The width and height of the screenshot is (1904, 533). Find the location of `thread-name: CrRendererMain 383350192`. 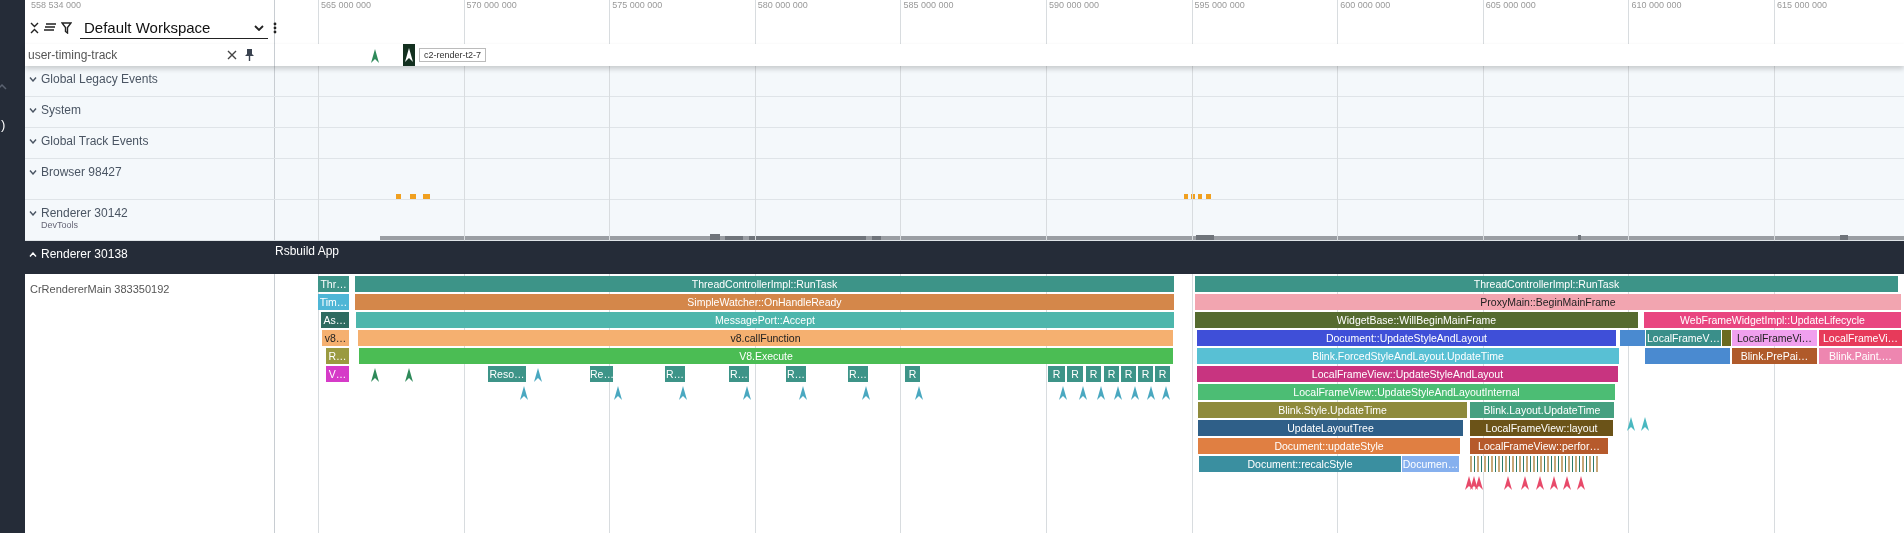

thread-name: CrRendererMain 383350192 is located at coordinates (100, 289).